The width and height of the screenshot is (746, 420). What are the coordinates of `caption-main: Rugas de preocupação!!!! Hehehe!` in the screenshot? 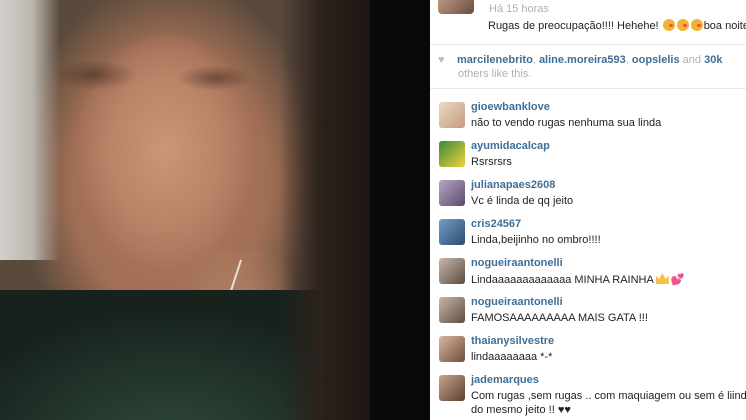 It's located at (573, 26).